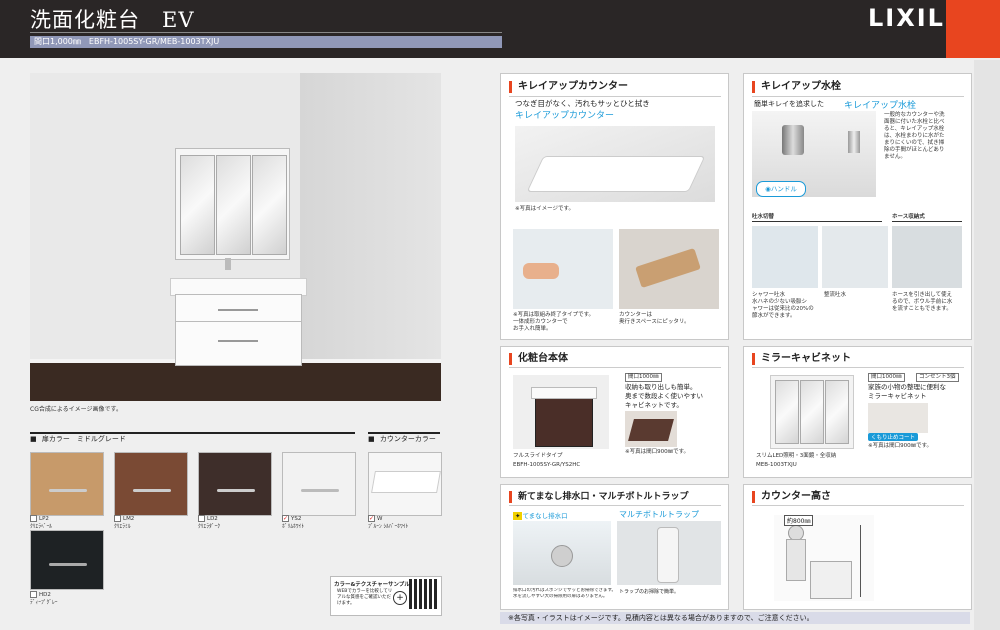 Image resolution: width=1000 pixels, height=630 pixels. Describe the element at coordinates (898, 418) in the screenshot. I see `mirror-shelf-image` at that location.